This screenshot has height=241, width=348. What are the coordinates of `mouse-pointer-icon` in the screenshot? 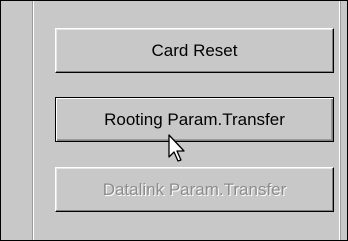 It's located at (176, 148).